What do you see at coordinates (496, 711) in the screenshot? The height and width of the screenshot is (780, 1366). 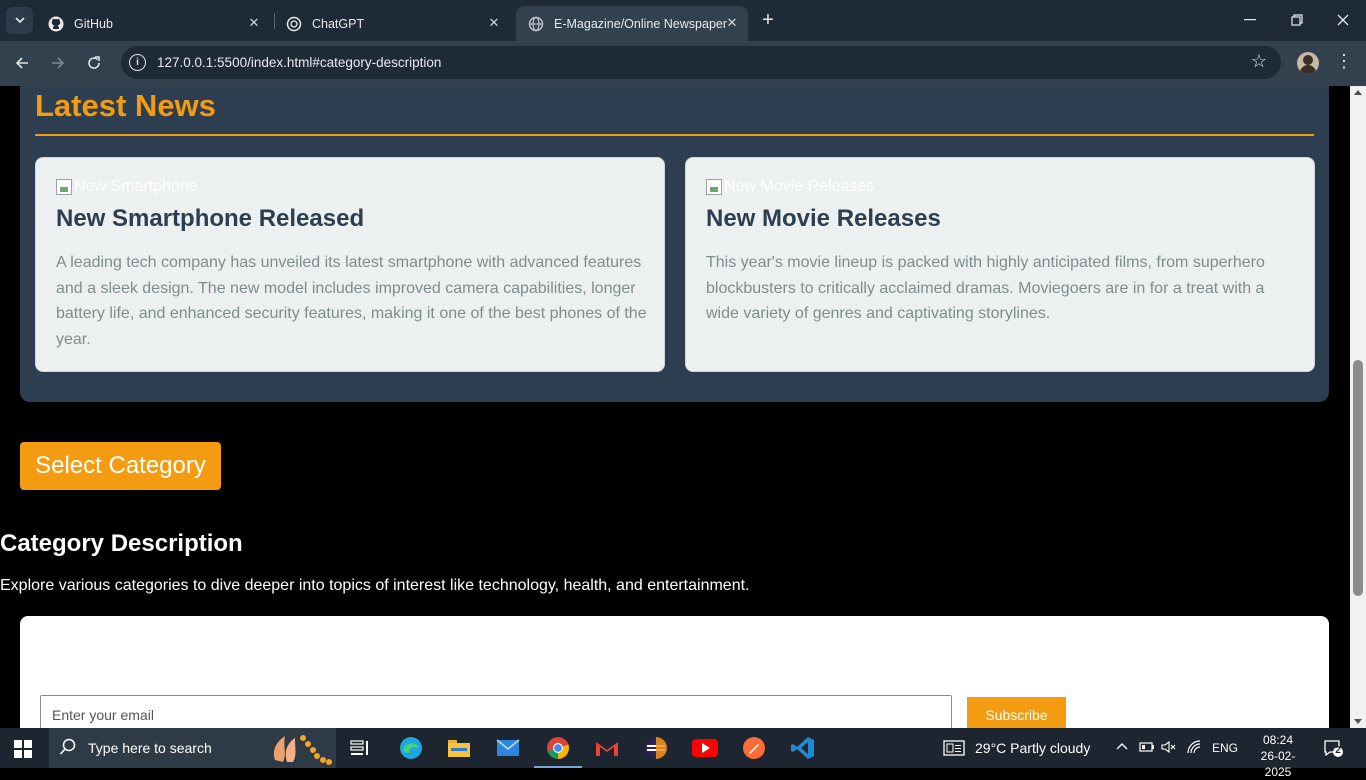 I see `email-input` at bounding box center [496, 711].